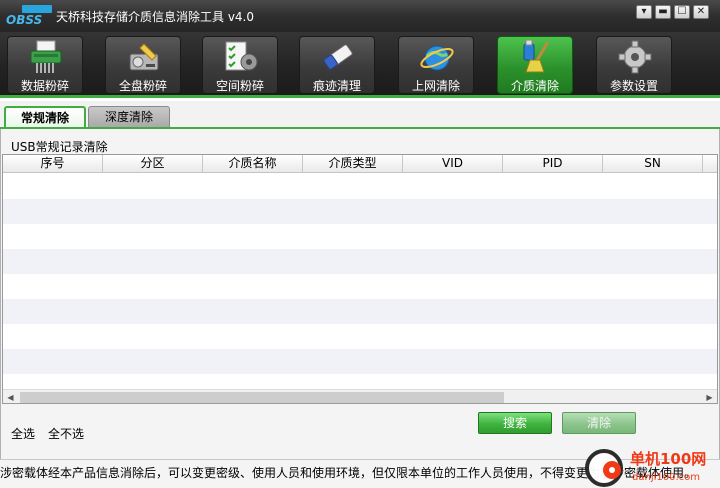 Image resolution: width=720 pixels, height=488 pixels. I want to click on watermark-logo: 单机100网 danji100.com, so click(645, 468).